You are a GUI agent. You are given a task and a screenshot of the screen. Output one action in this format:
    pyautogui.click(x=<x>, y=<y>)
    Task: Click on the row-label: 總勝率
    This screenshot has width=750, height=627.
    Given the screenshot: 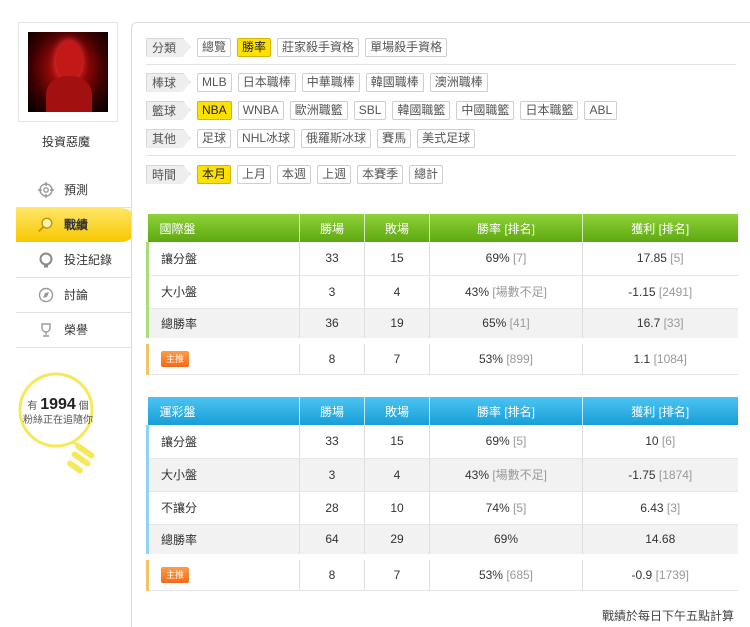 What is the action you would take?
    pyautogui.click(x=223, y=325)
    